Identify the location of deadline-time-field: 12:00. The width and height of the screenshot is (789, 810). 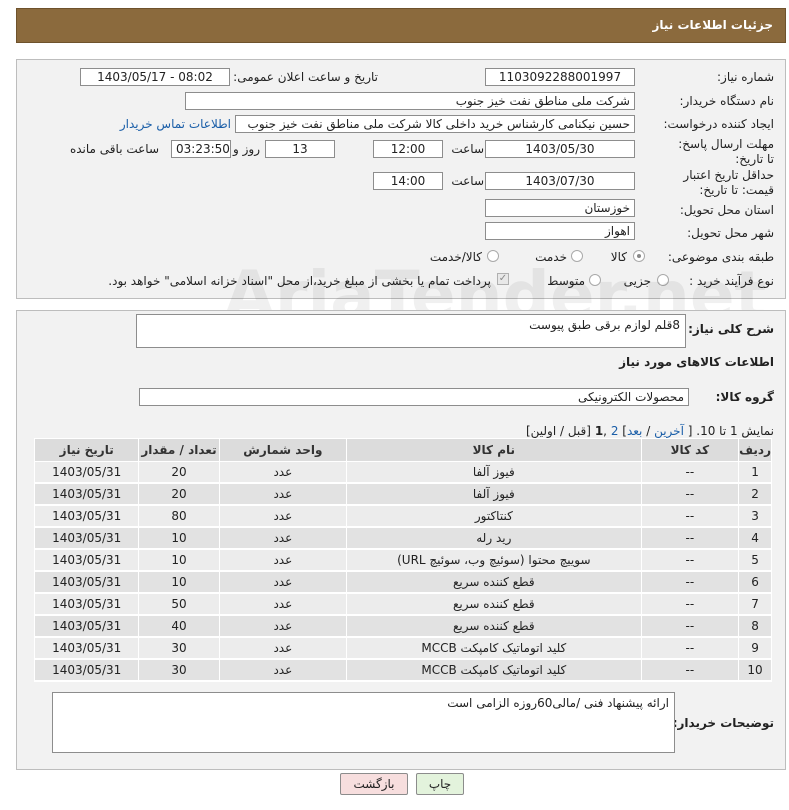
(408, 149).